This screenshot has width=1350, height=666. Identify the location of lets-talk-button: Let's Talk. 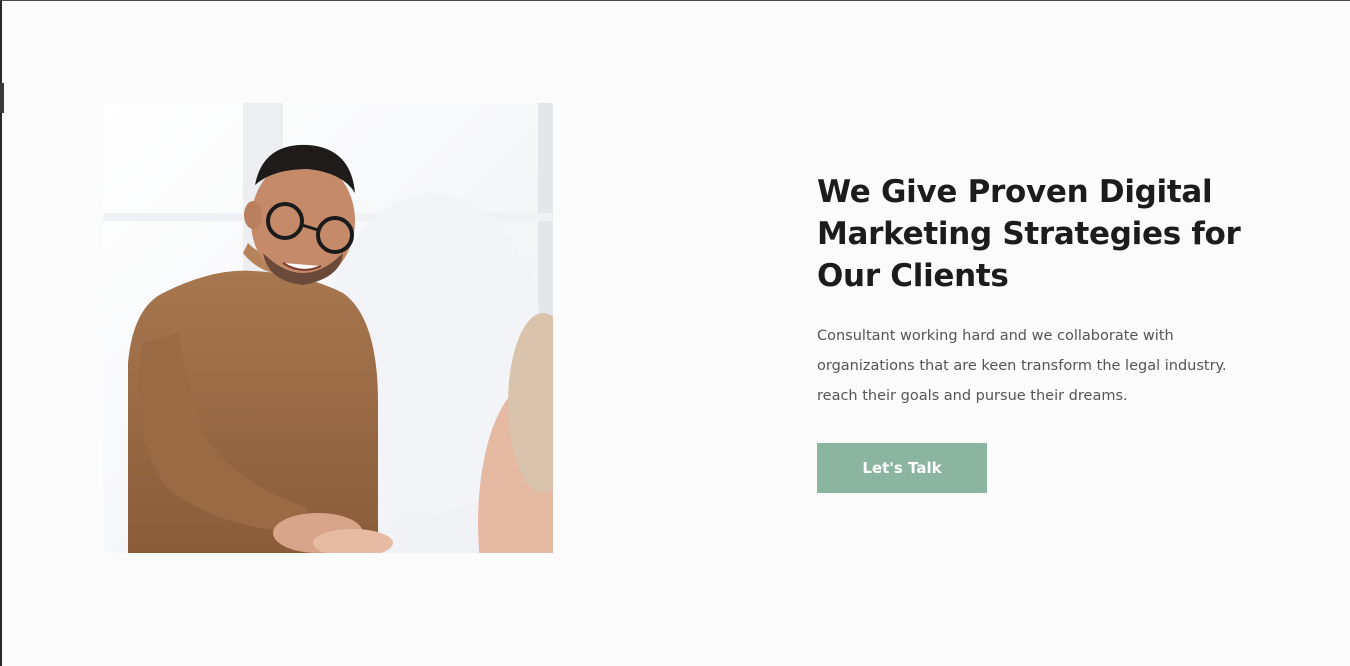
(902, 468).